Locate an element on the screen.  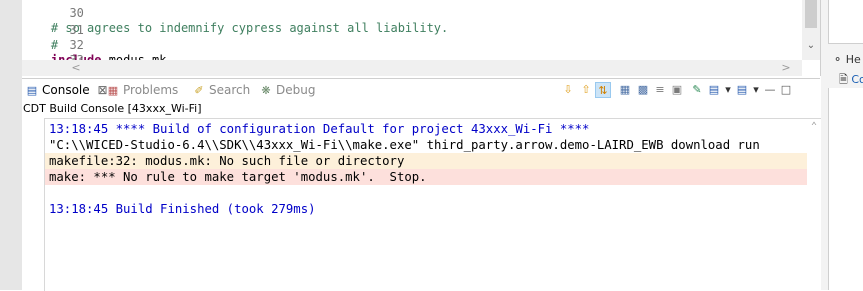
console-line: 13:18:45 Build Finished (took 279ms) is located at coordinates (182, 209).